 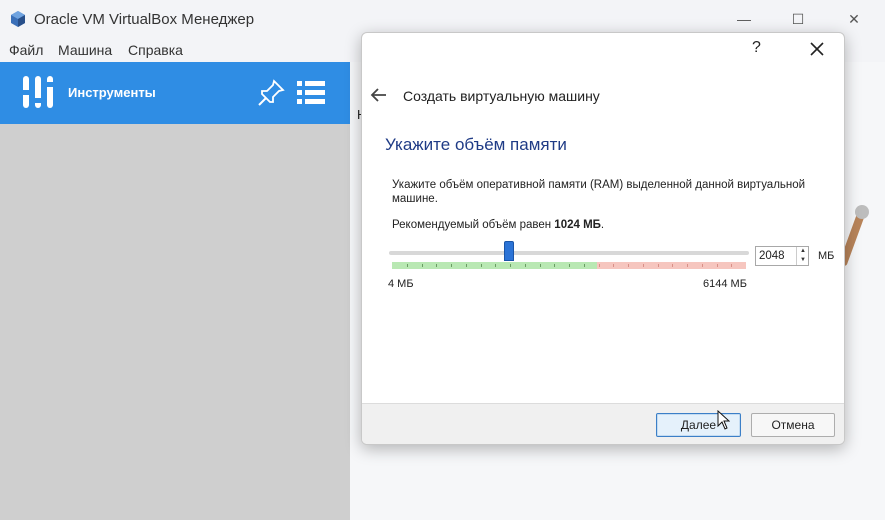 What do you see at coordinates (112, 92) in the screenshot?
I see `tools-label: Инструменты` at bounding box center [112, 92].